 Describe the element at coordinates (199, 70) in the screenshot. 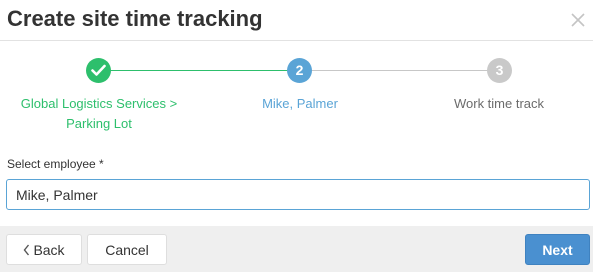

I see `step-connector-completed` at that location.